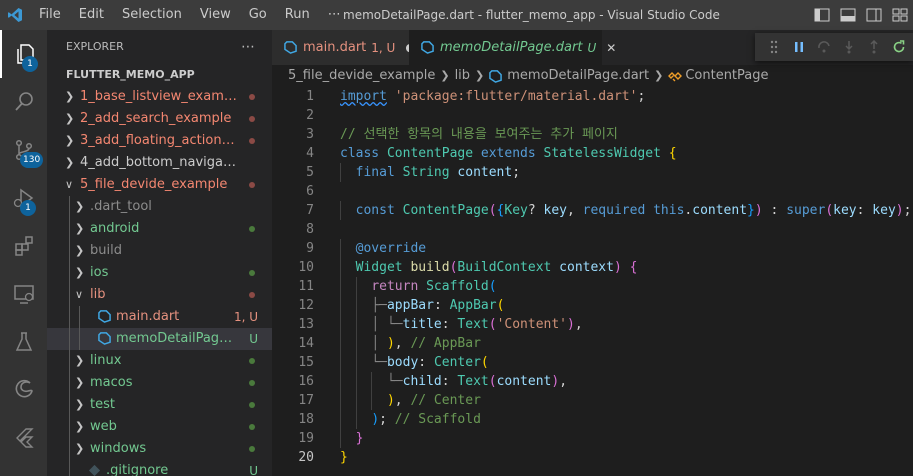  Describe the element at coordinates (215, 15) in the screenshot. I see `menu-item: View` at that location.